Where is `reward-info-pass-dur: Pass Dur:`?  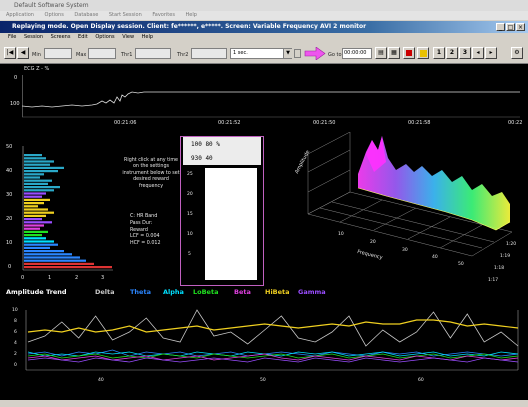 reward-info-pass-dur: Pass Dur: is located at coordinates (141, 223).